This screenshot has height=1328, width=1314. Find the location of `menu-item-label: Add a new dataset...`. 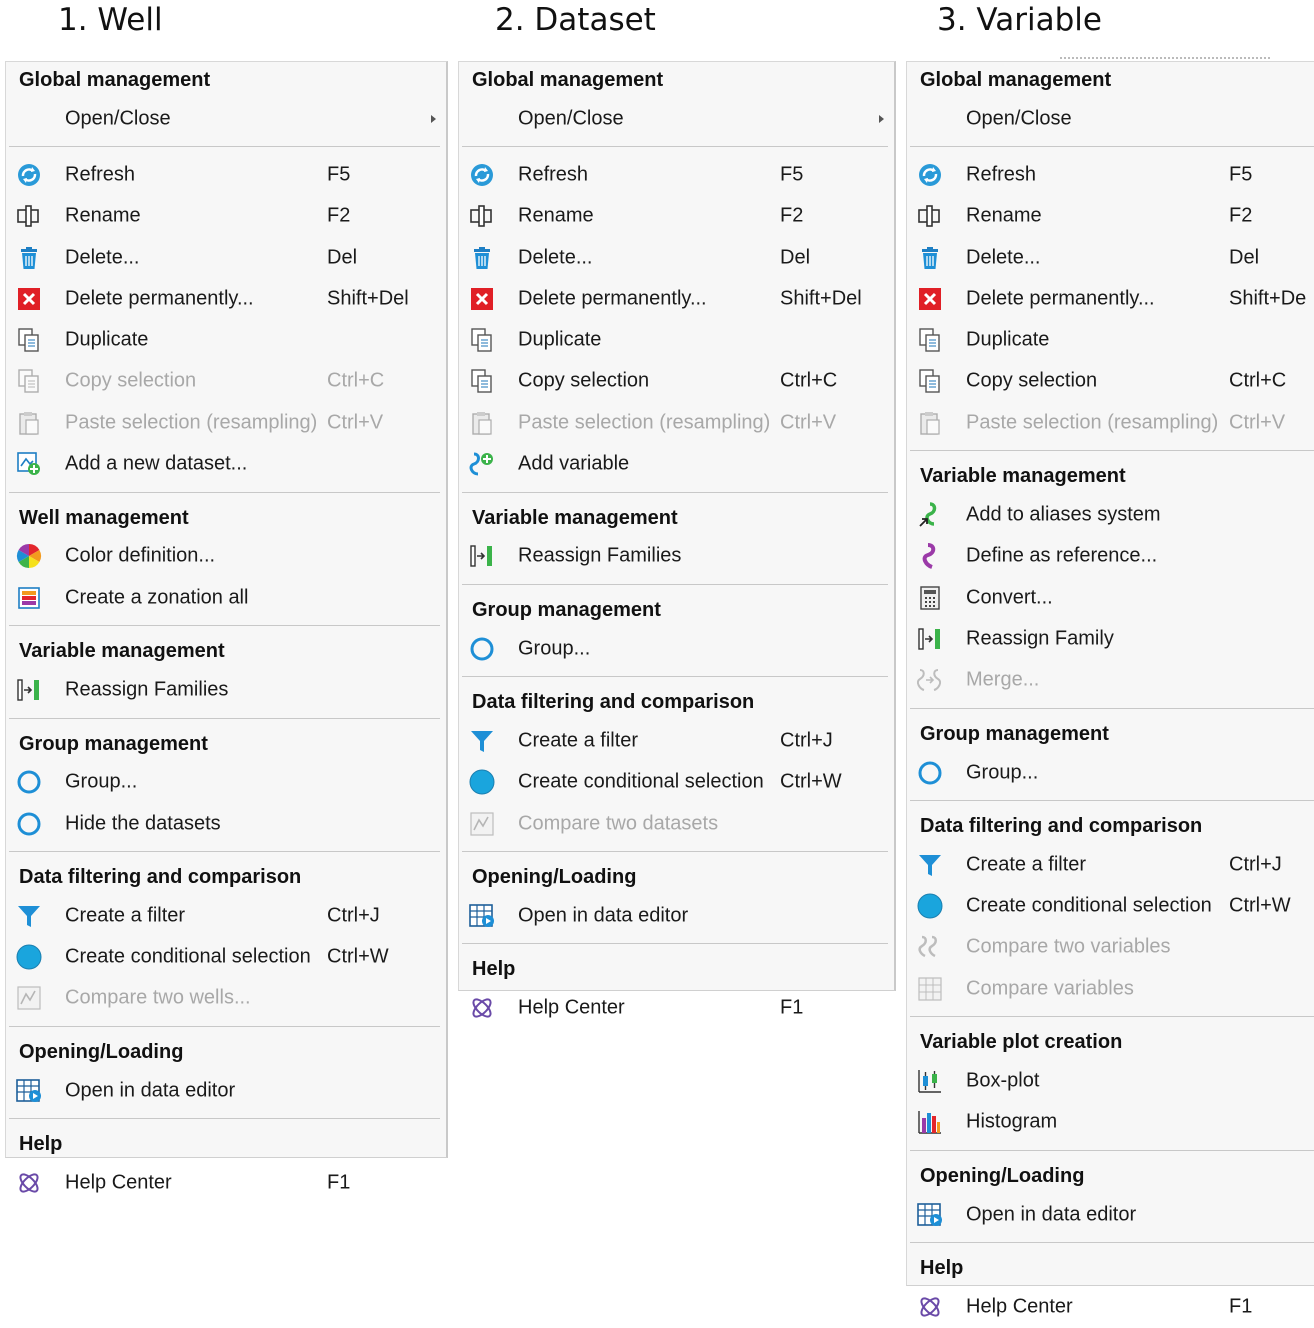

menu-item-label: Add a new dataset... is located at coordinates (156, 463).